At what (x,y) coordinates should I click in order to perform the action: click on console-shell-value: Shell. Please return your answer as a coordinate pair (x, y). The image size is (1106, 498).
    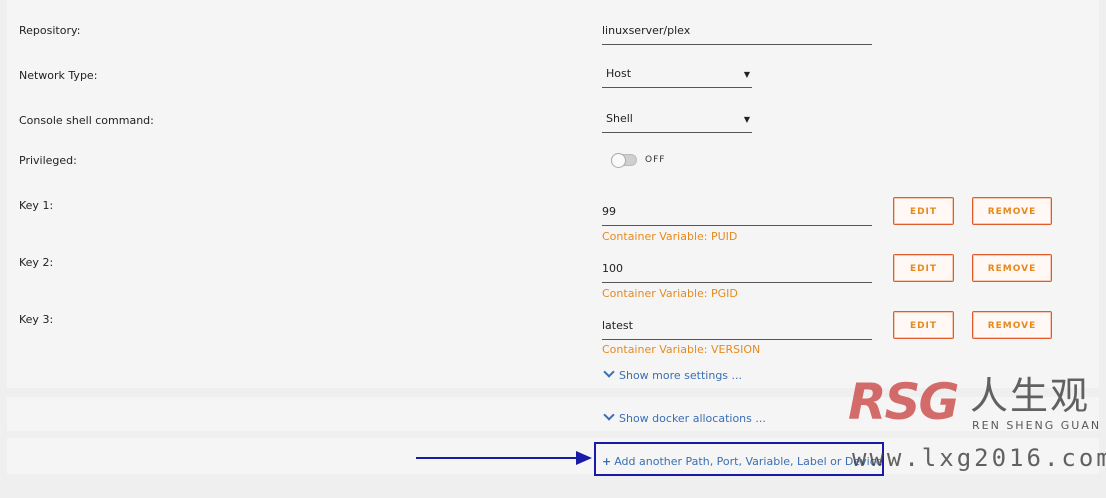
    Looking at the image, I should click on (619, 118).